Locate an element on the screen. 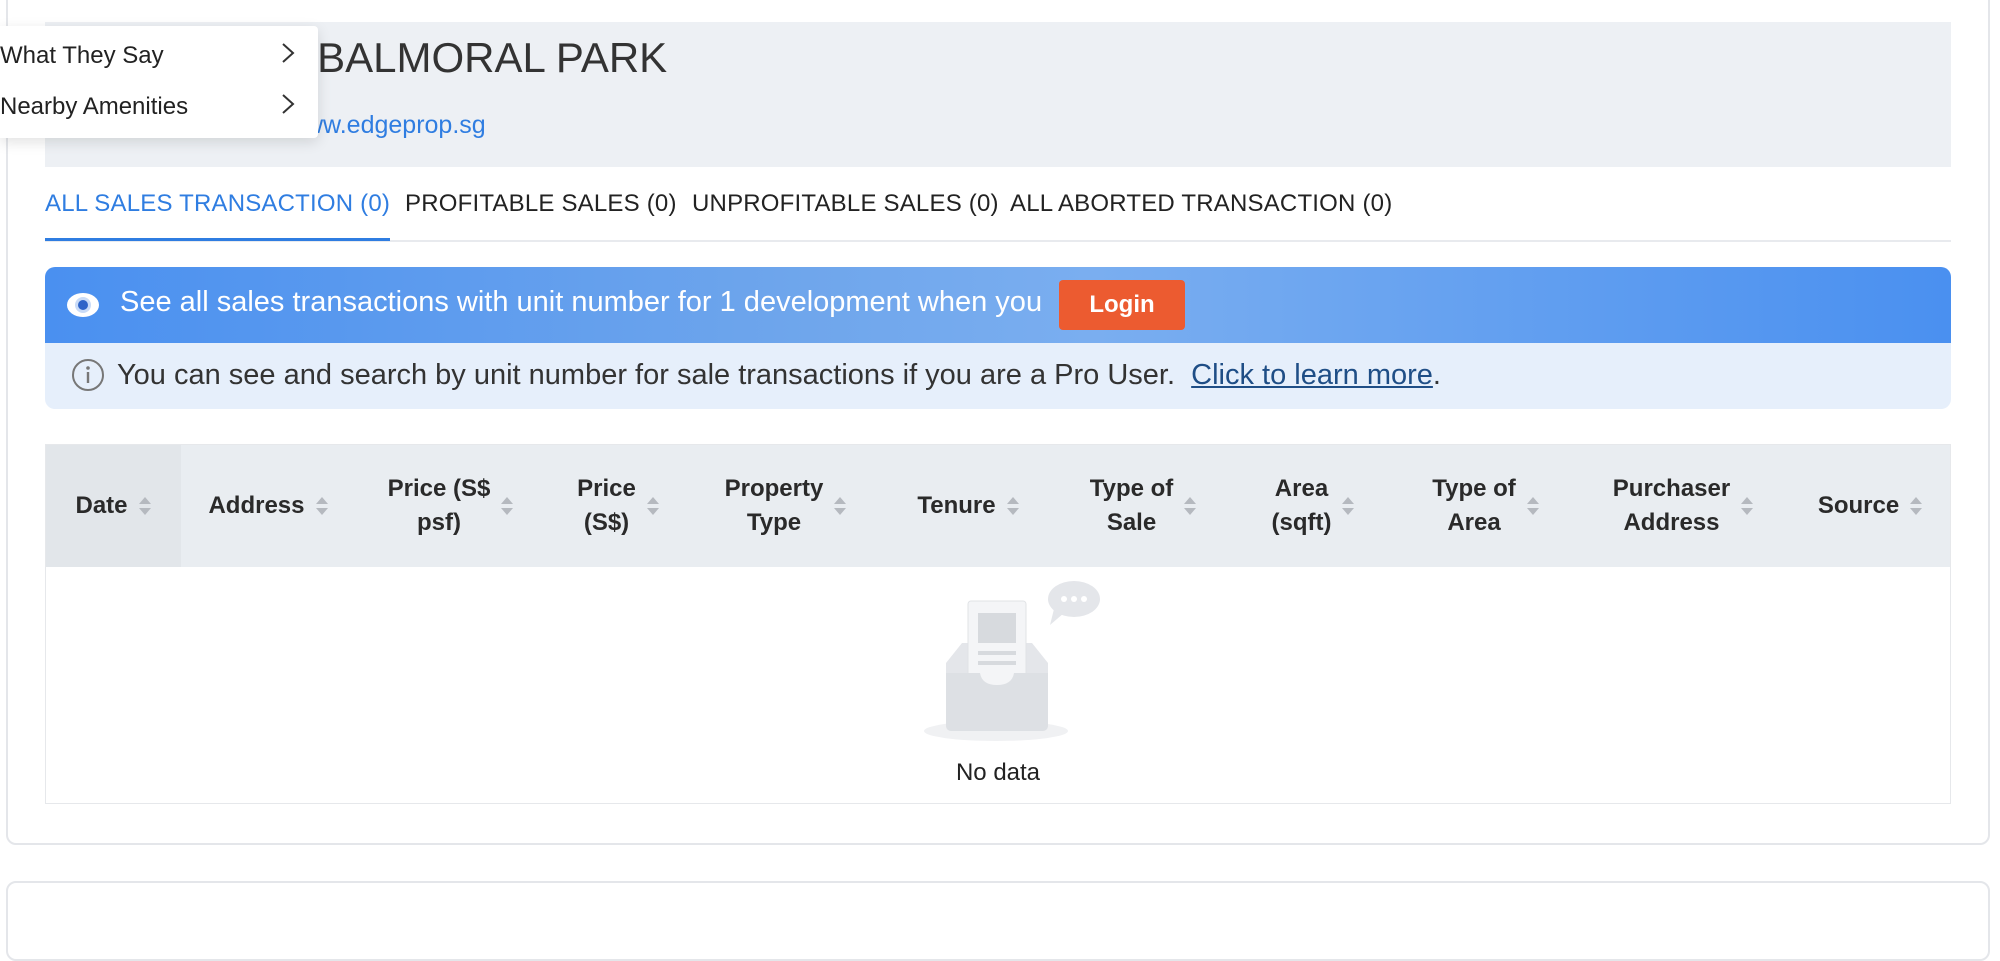  column-header-area: Area (sqft) is located at coordinates (1313, 506).